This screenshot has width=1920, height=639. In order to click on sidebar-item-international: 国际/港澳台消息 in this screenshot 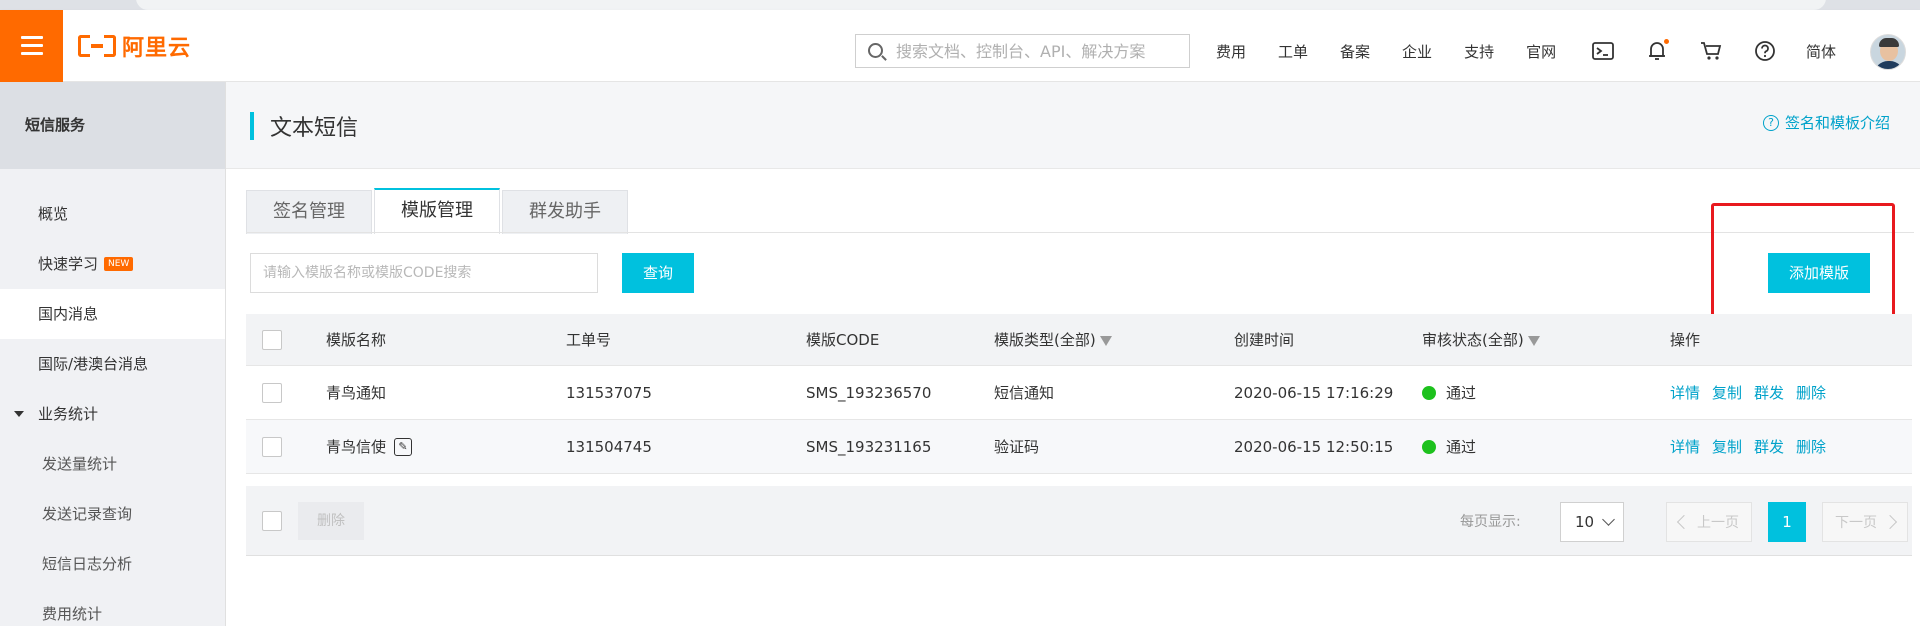, I will do `click(112, 364)`.